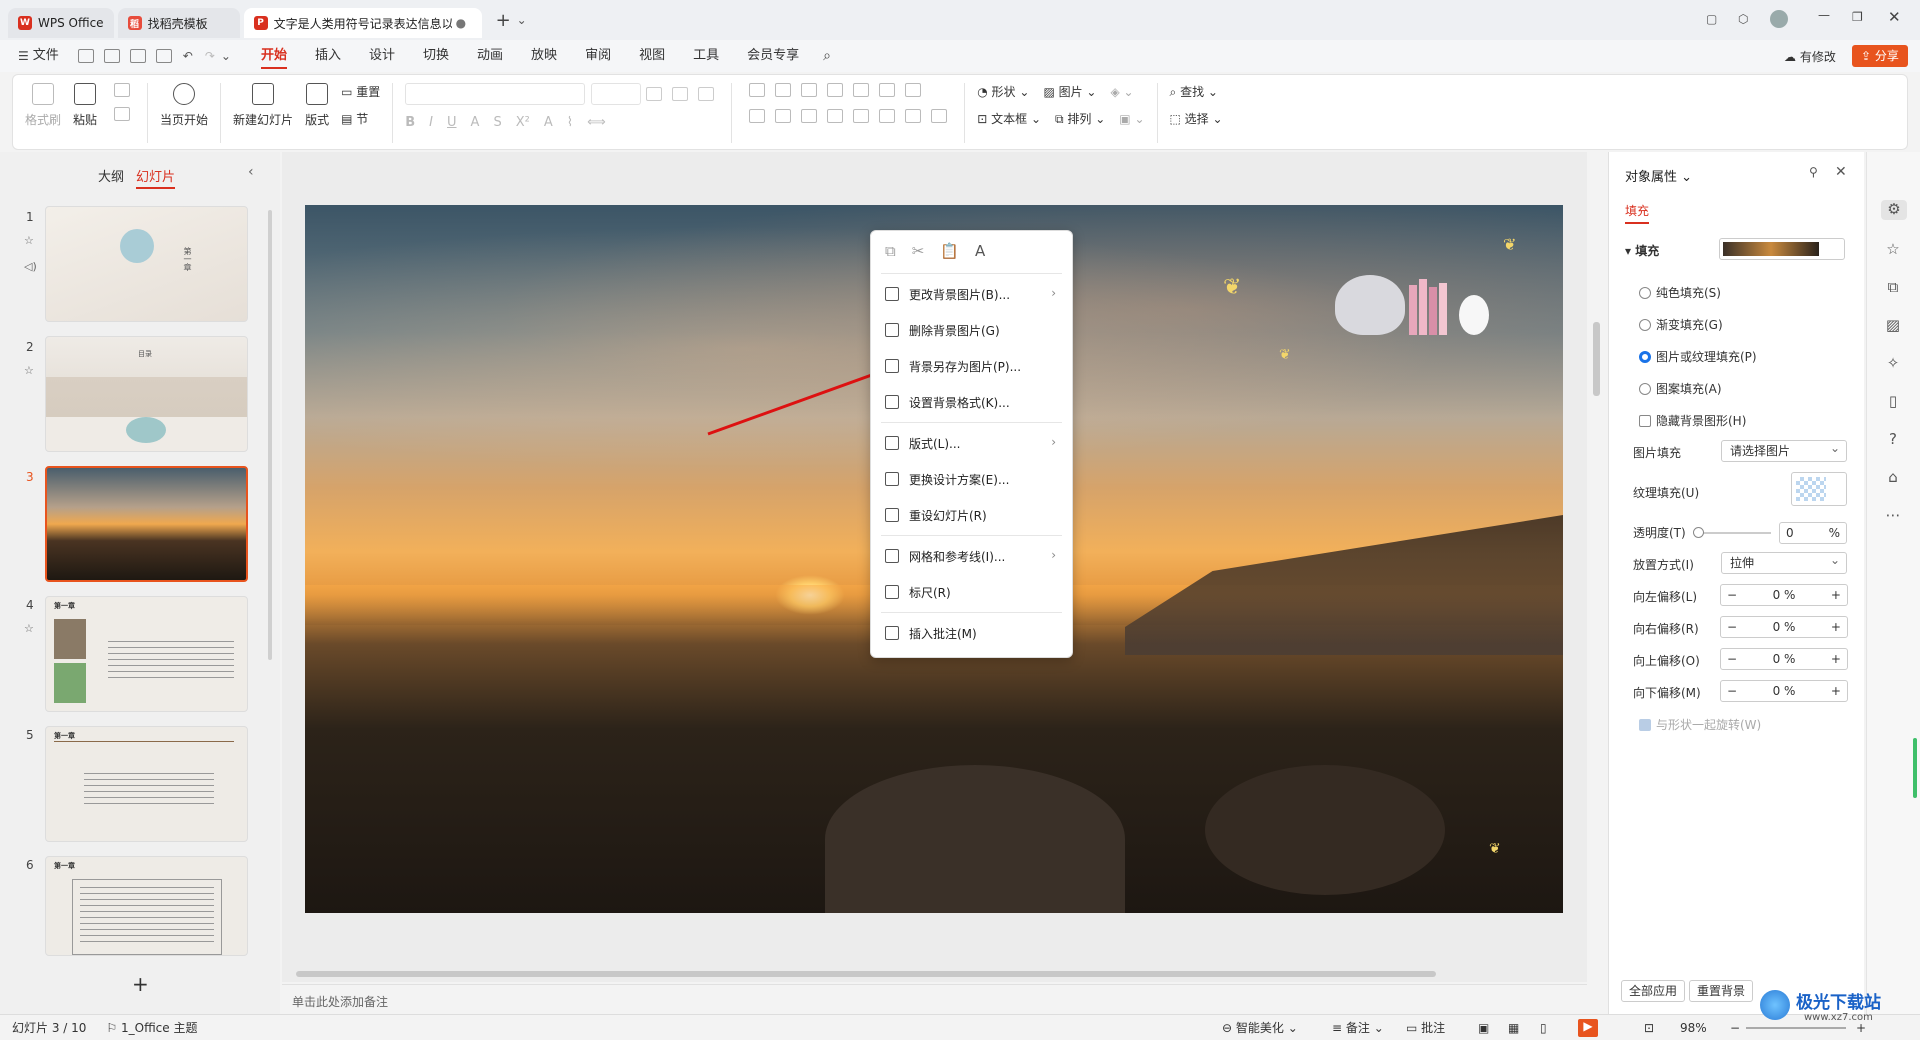 This screenshot has width=1920, height=1040. Describe the element at coordinates (1196, 91) in the screenshot. I see `find-button: ⌕ 查找 ⌄` at that location.